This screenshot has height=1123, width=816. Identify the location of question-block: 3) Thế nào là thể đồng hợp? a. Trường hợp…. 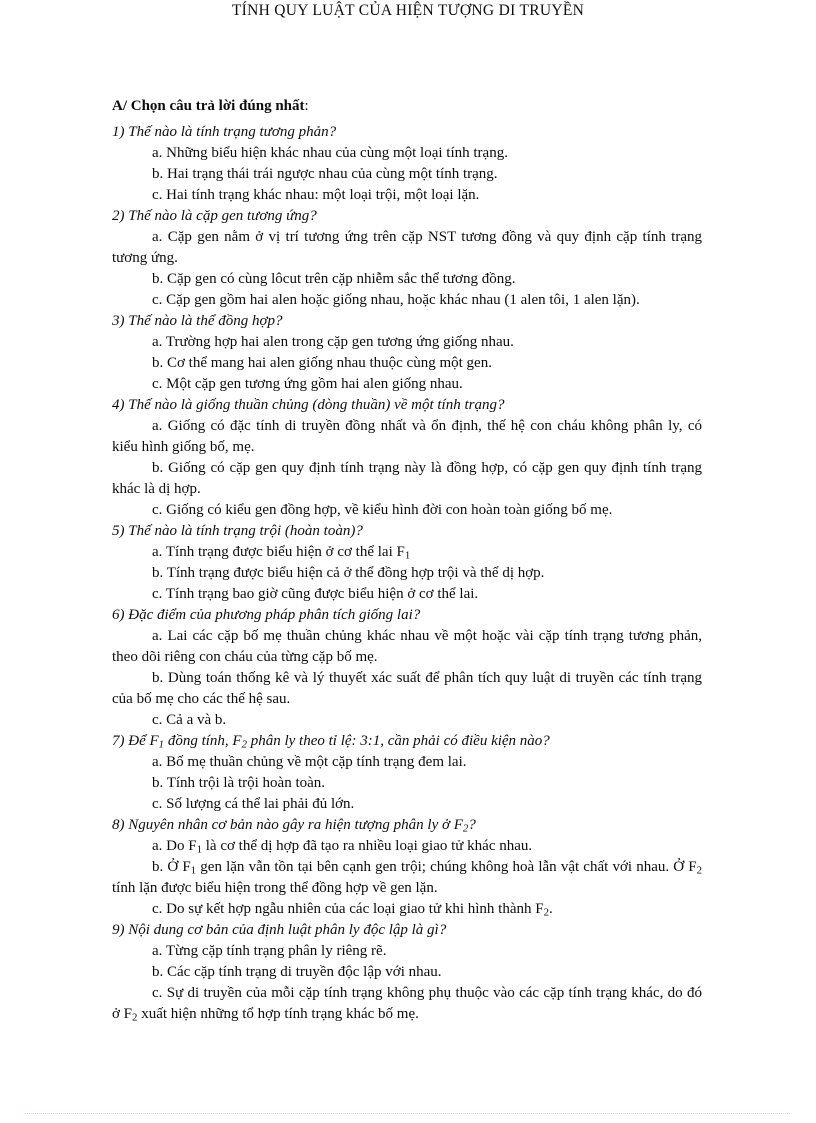
(407, 353).